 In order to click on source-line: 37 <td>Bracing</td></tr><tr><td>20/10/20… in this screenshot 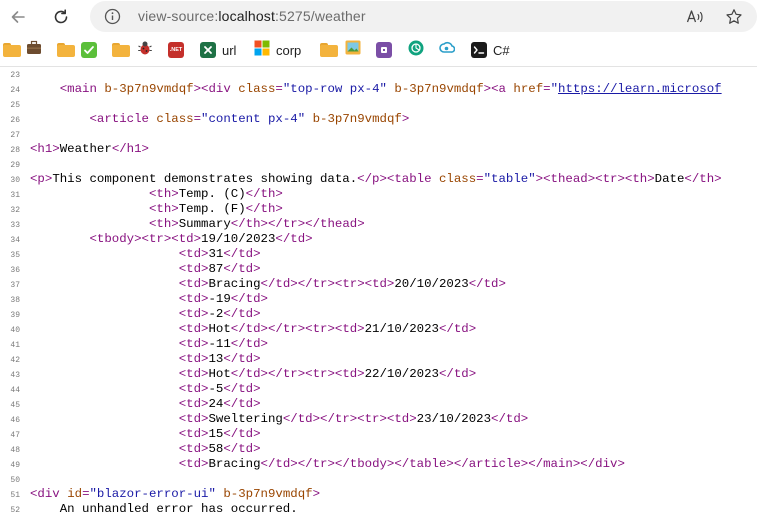, I will do `click(378, 284)`.